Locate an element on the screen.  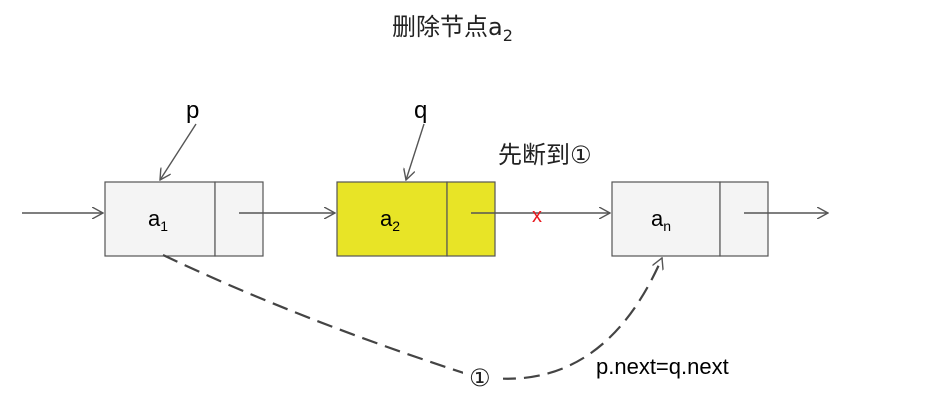
pointer-p-arrow is located at coordinates (178, 151).